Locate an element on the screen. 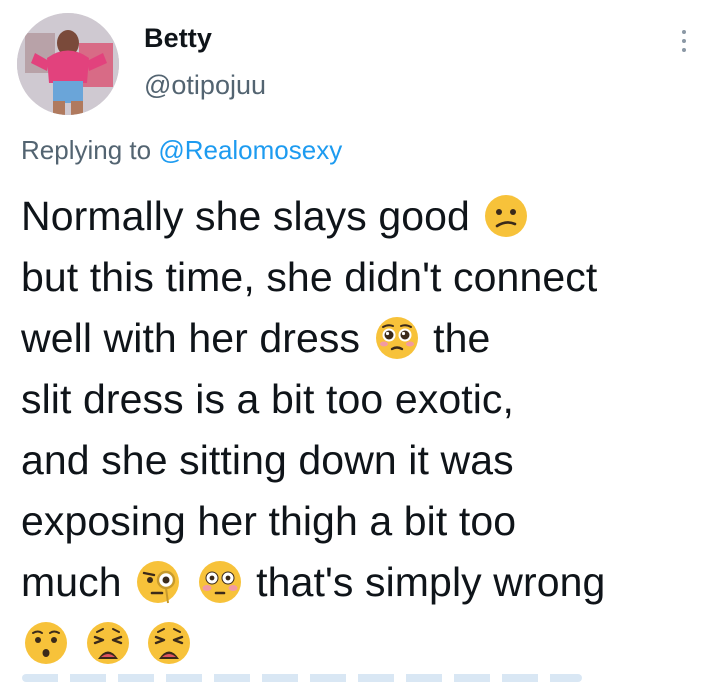 This screenshot has width=720, height=682. replying-mention-link: @Realomosexy is located at coordinates (250, 150).